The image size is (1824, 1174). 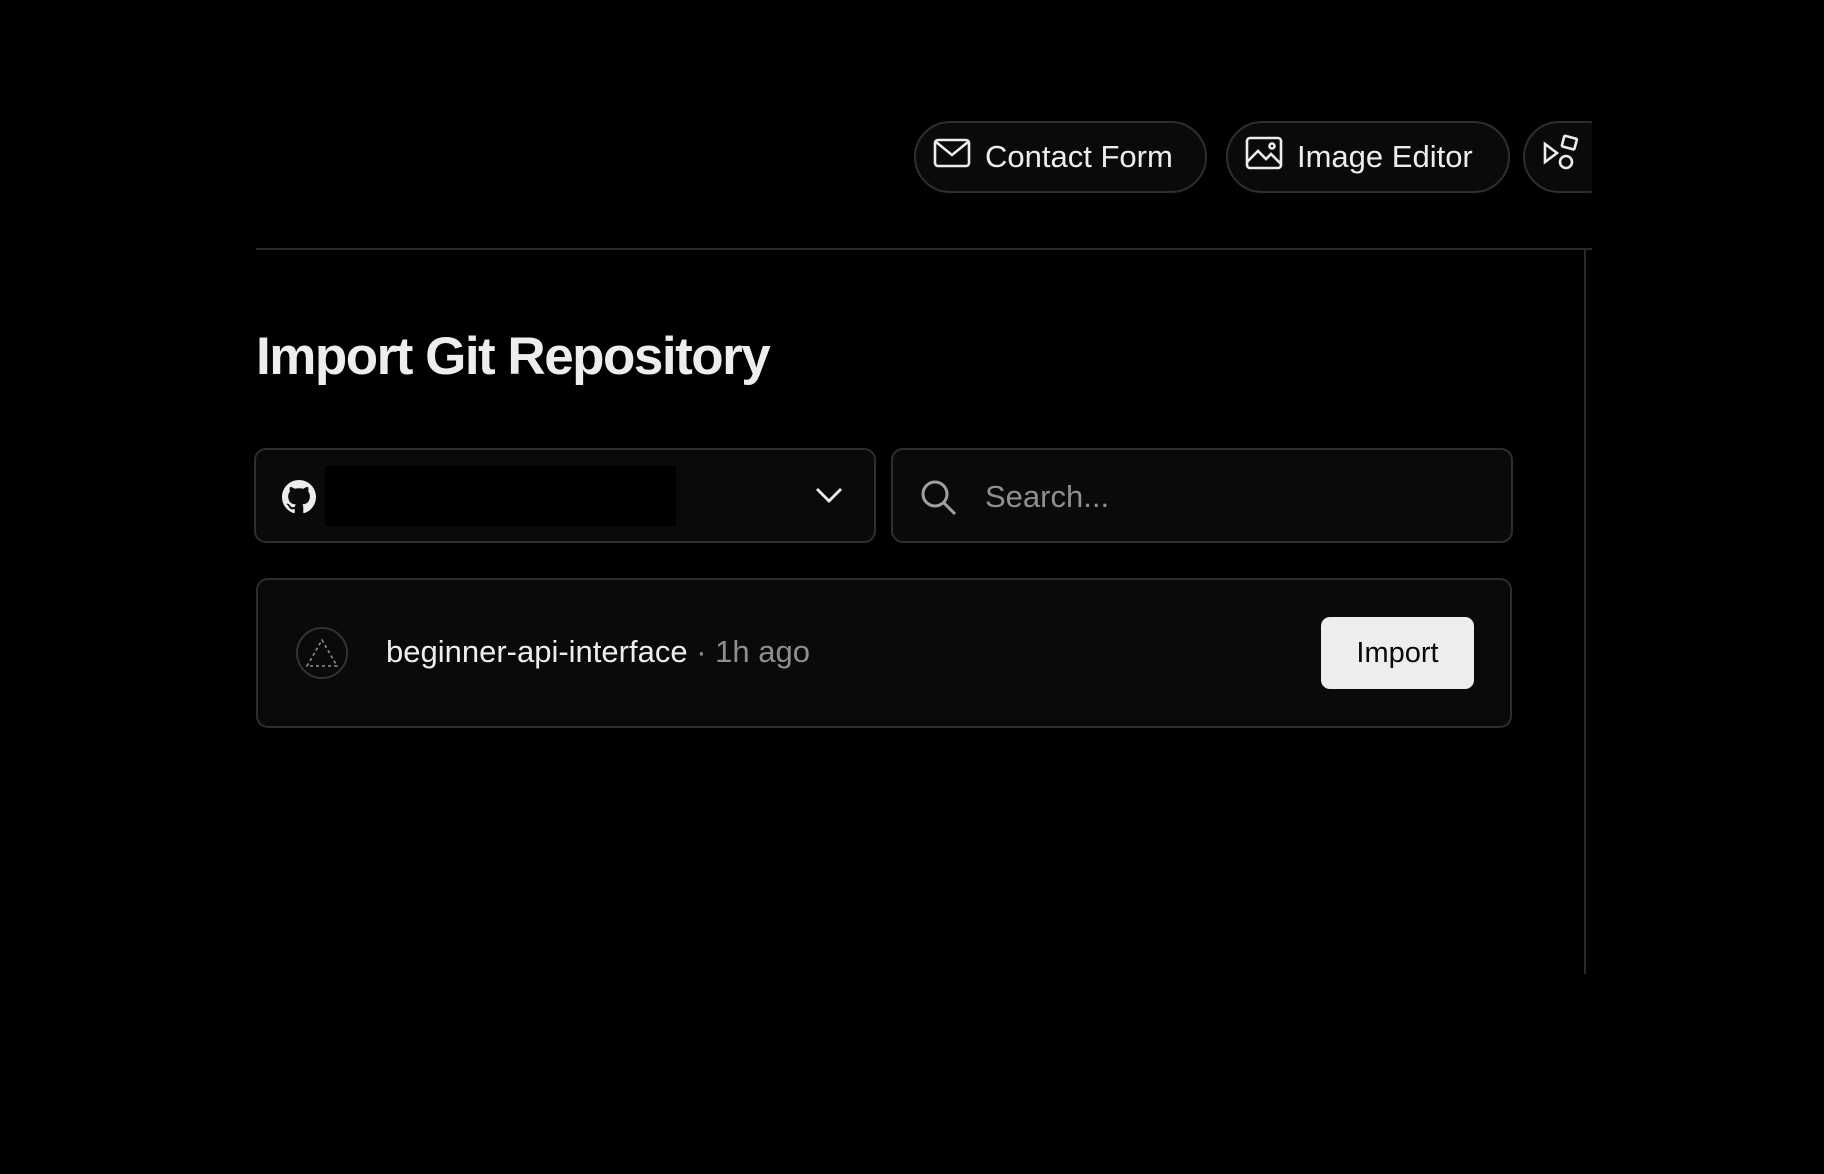 I want to click on repository-search, so click(x=1202, y=495).